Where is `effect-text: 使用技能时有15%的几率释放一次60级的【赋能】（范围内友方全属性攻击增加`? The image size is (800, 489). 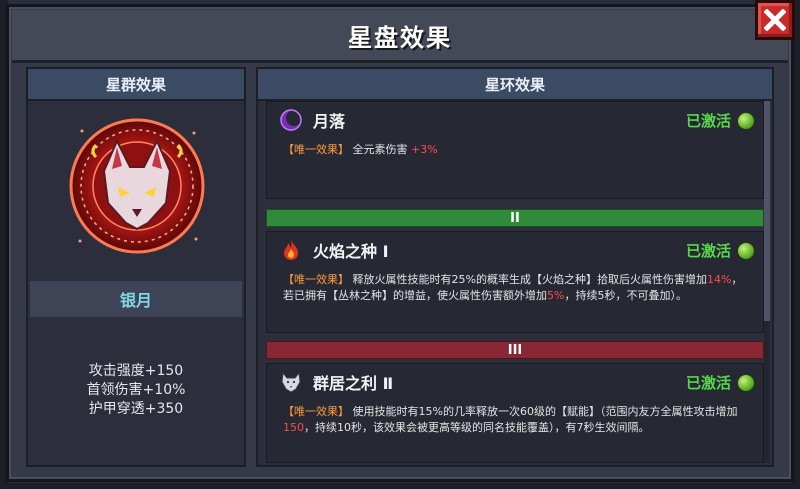
effect-text: 使用技能时有15%的几率释放一次60级的【赋能】（范围内友方全属性攻击增加 is located at coordinates (543, 411).